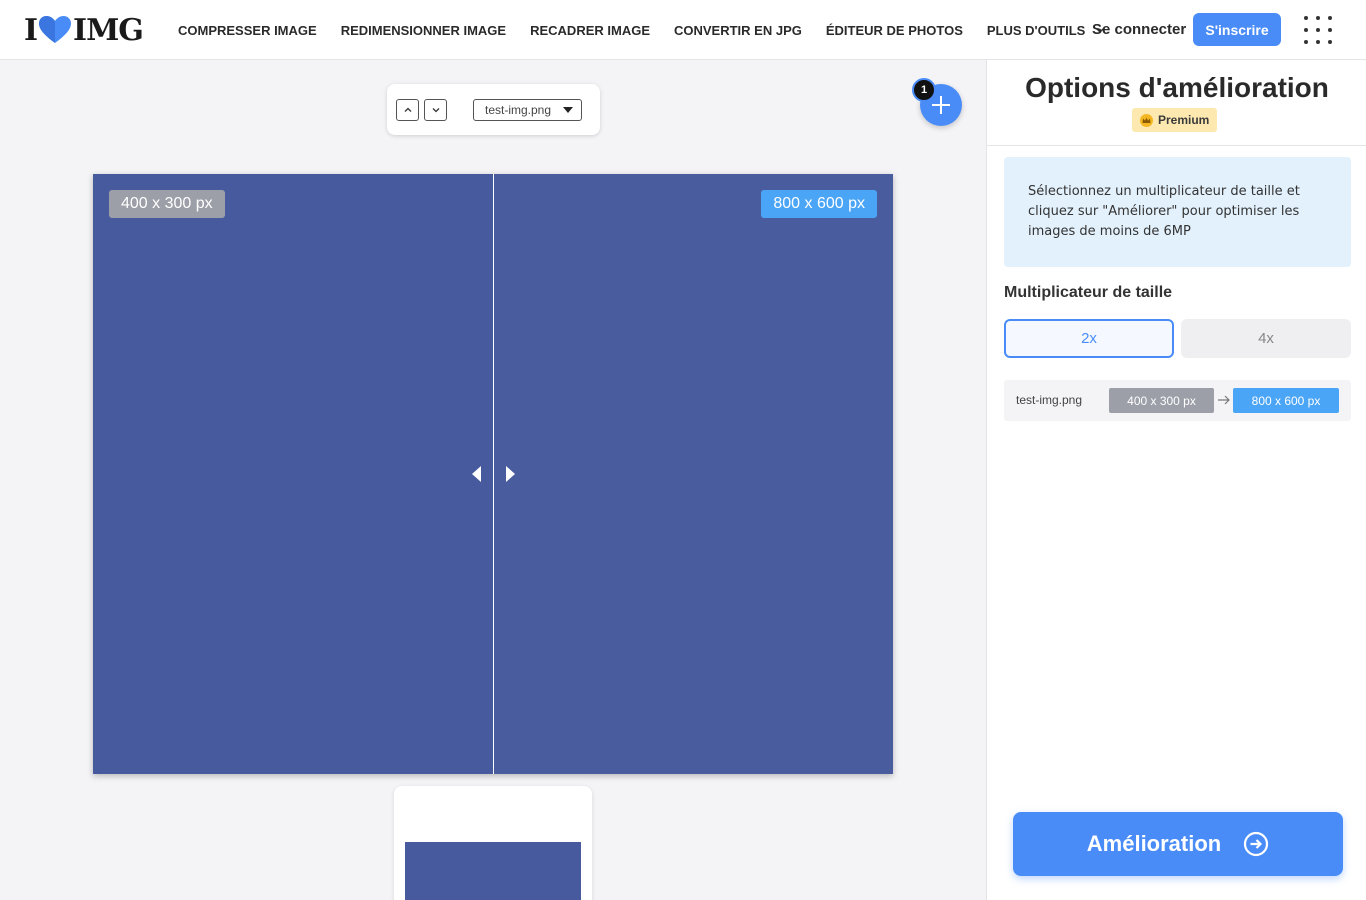  I want to click on previous-file-button, so click(407, 110).